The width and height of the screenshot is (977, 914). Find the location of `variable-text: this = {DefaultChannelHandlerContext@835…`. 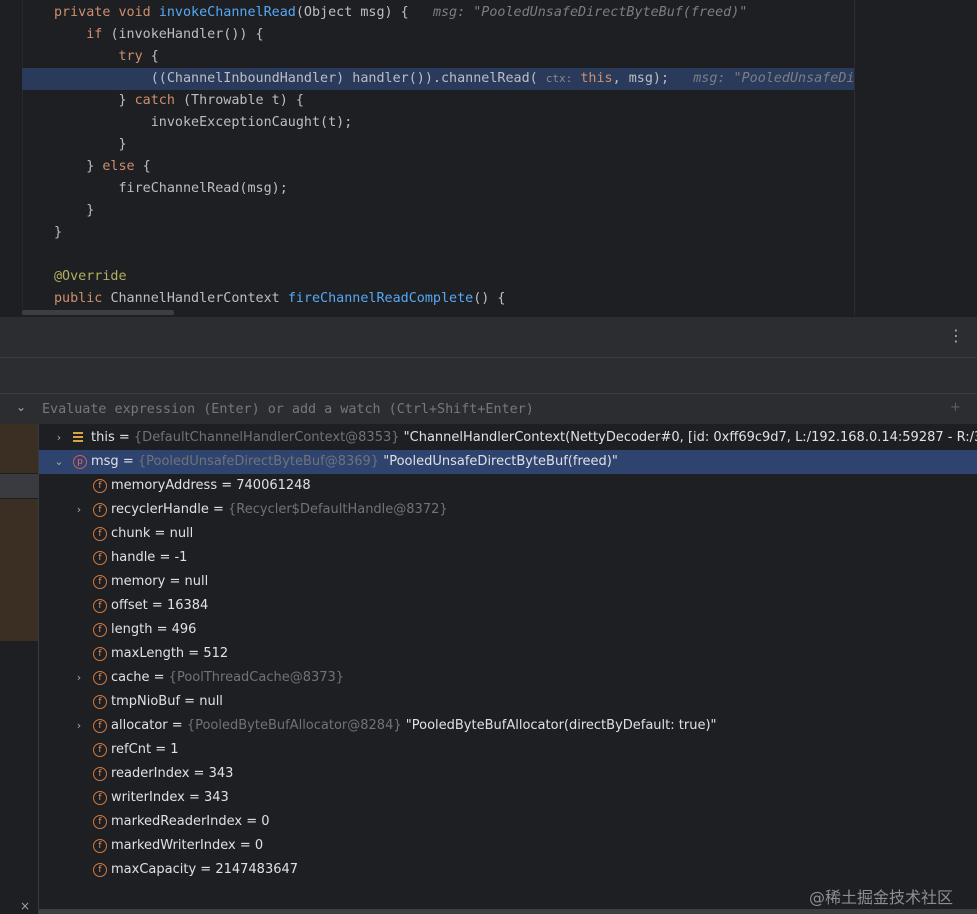

variable-text: this = {DefaultChannelHandlerContext@835… is located at coordinates (534, 438).